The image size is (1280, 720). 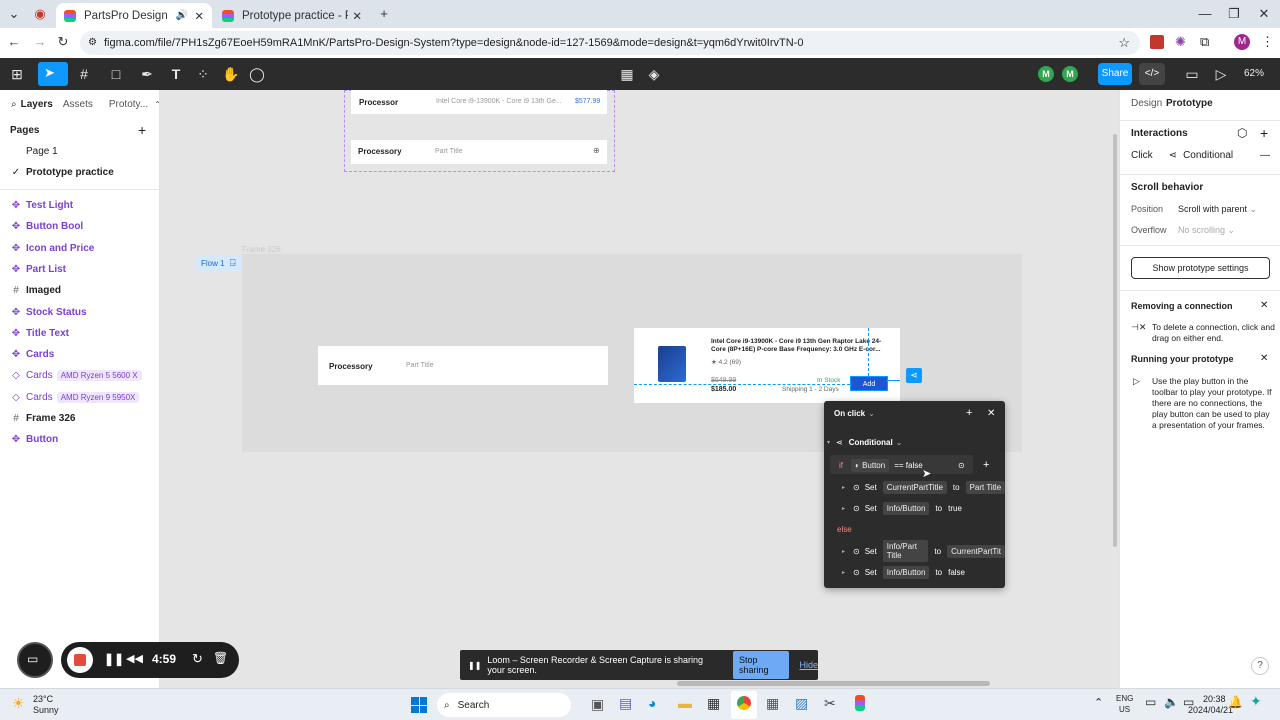 I want to click on tab-prototype: Prototype, so click(x=1189, y=103).